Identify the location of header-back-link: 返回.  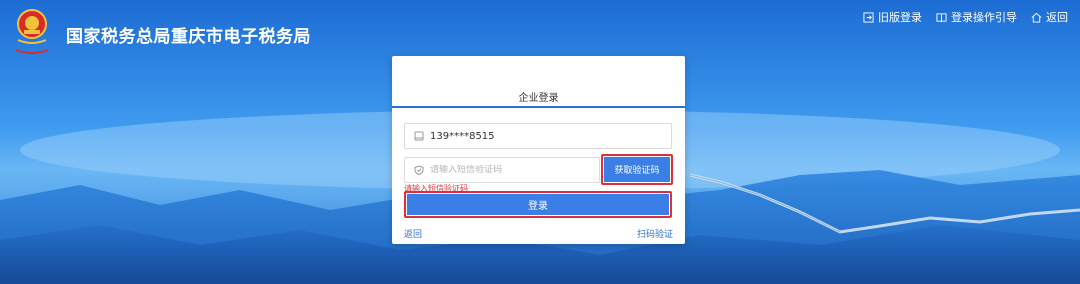
(1049, 17).